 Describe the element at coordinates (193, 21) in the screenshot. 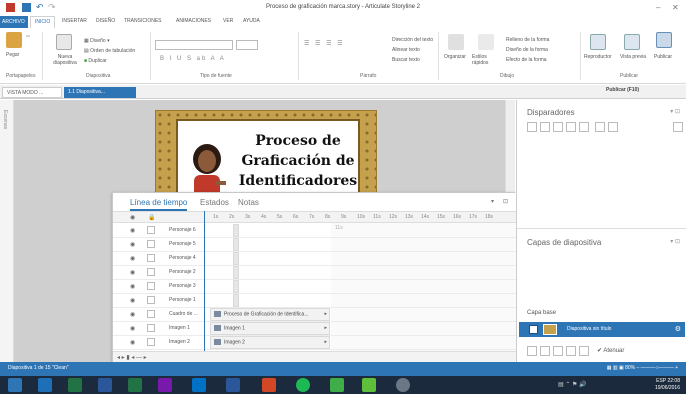

I see `tab-animaciones: ANIMACIONES` at that location.